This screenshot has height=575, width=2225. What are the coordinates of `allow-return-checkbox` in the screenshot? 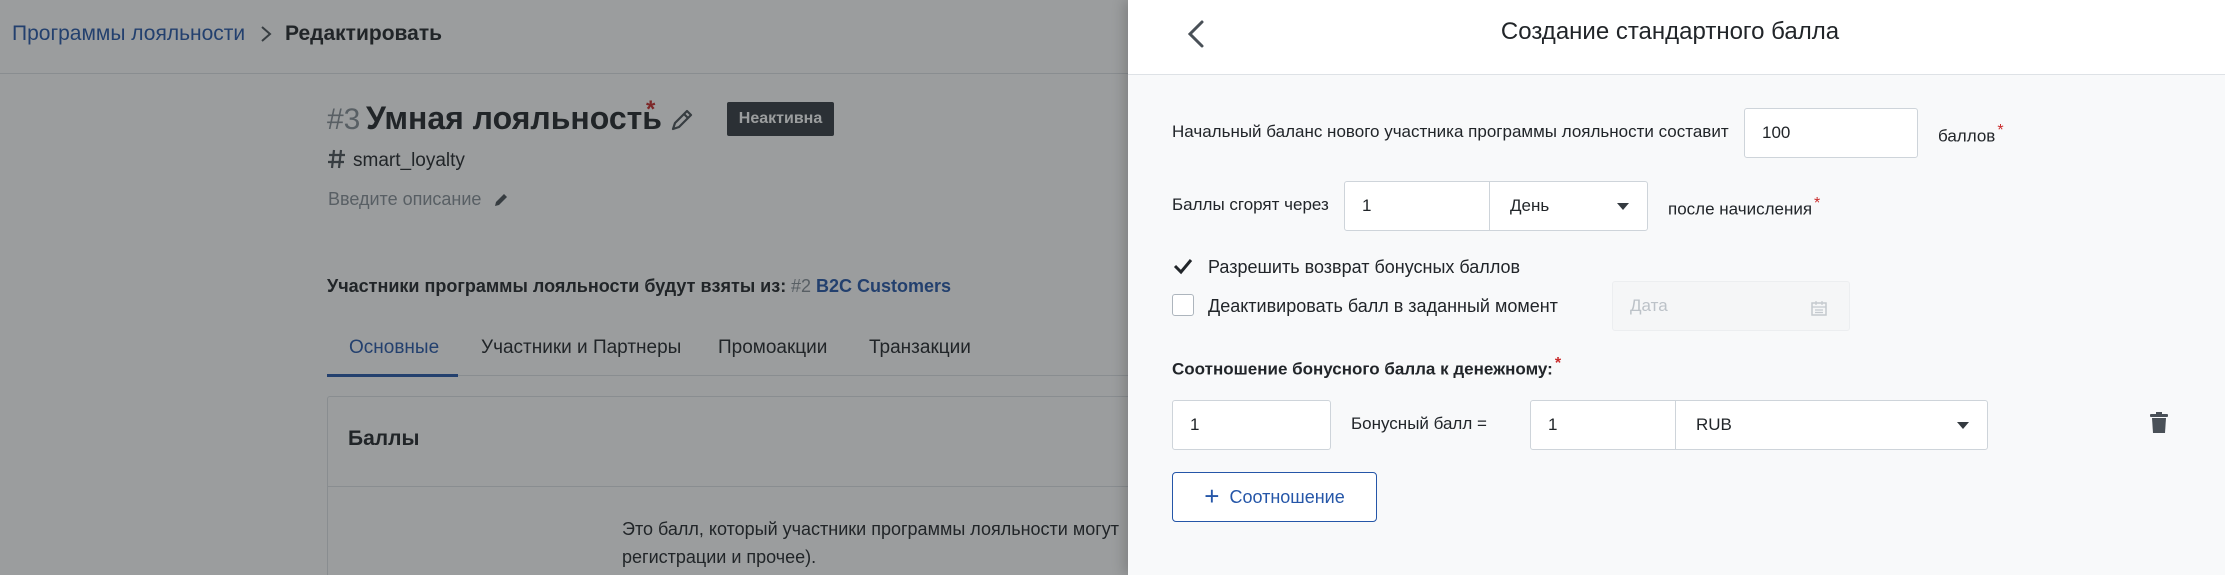 It's located at (1183, 266).